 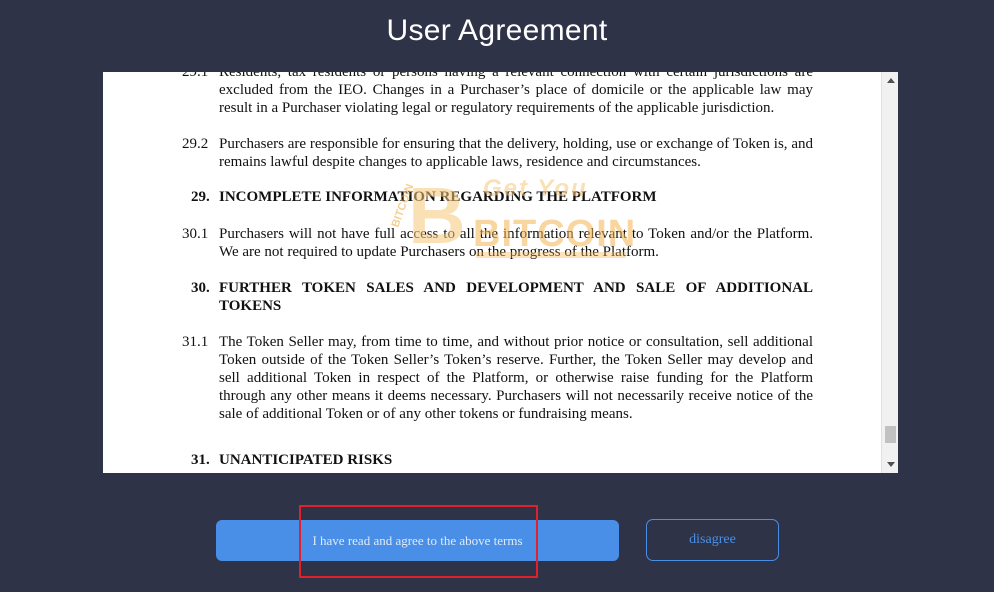 I want to click on document-scrollbar, so click(x=889, y=272).